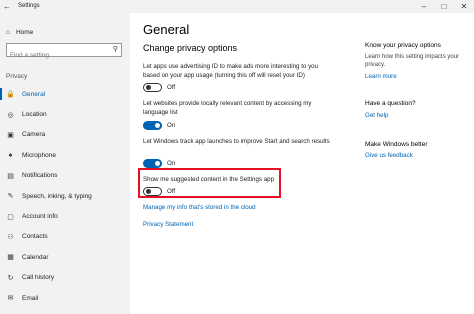 The width and height of the screenshot is (474, 314). I want to click on sidebar-item-location: ◎ Location, so click(65, 114).